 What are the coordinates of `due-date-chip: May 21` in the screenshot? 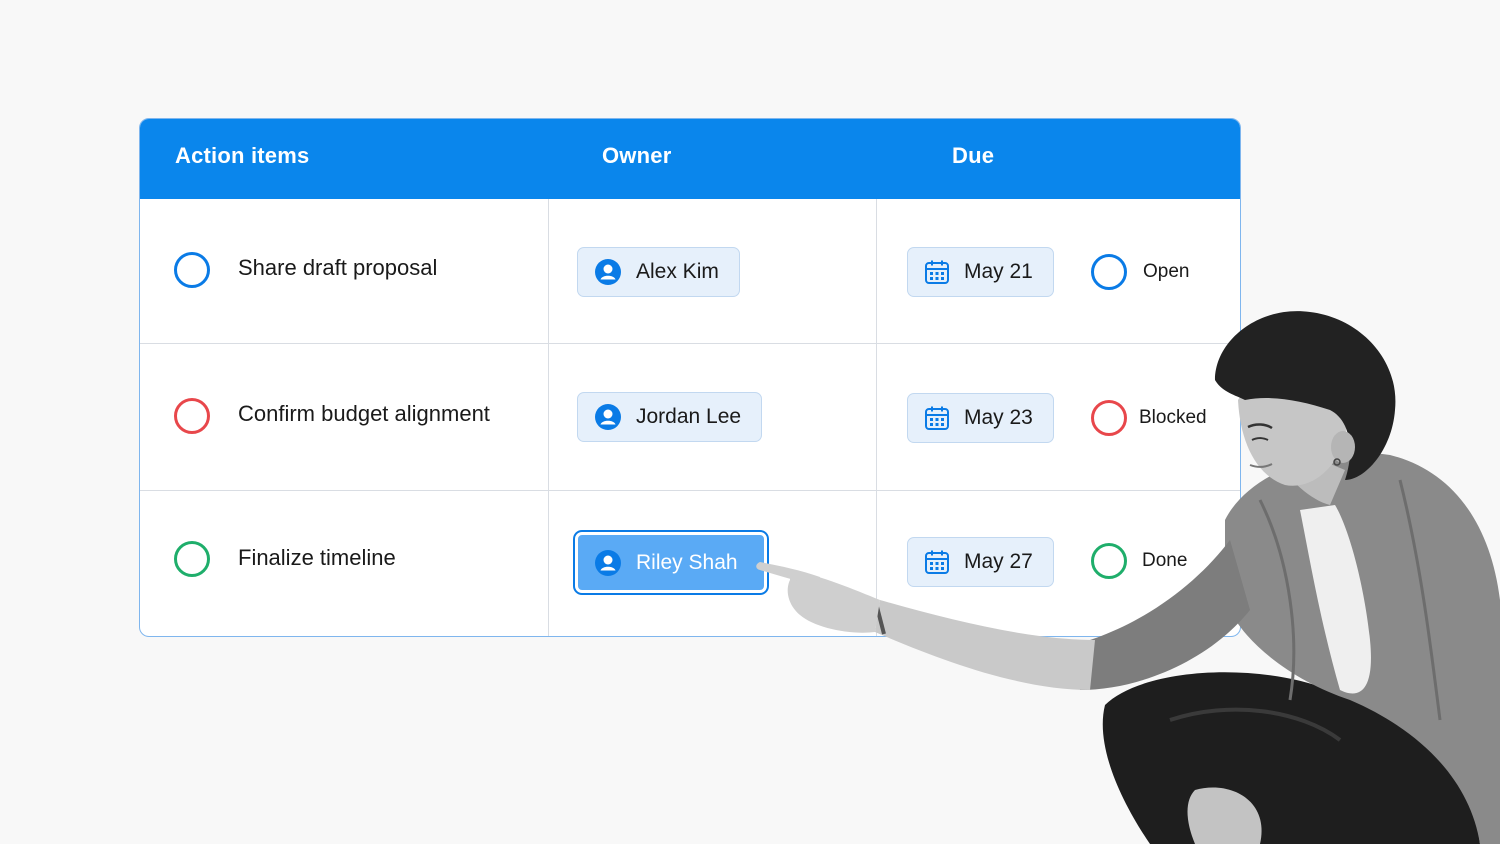 It's located at (980, 272).